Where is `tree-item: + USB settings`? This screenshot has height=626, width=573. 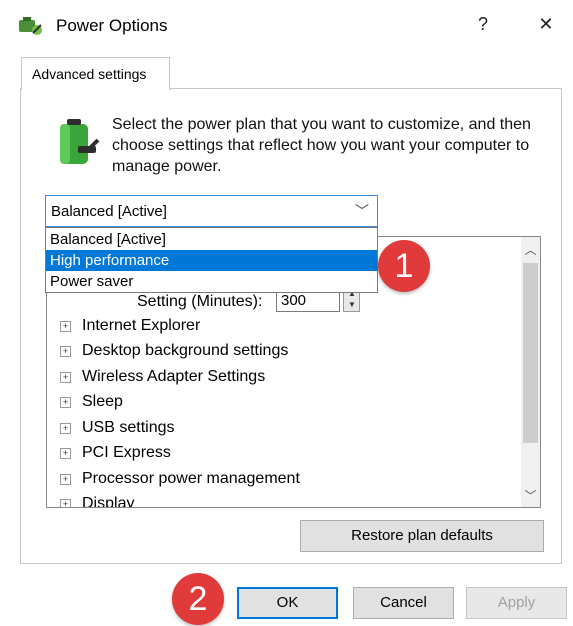
tree-item: + USB settings is located at coordinates (117, 428).